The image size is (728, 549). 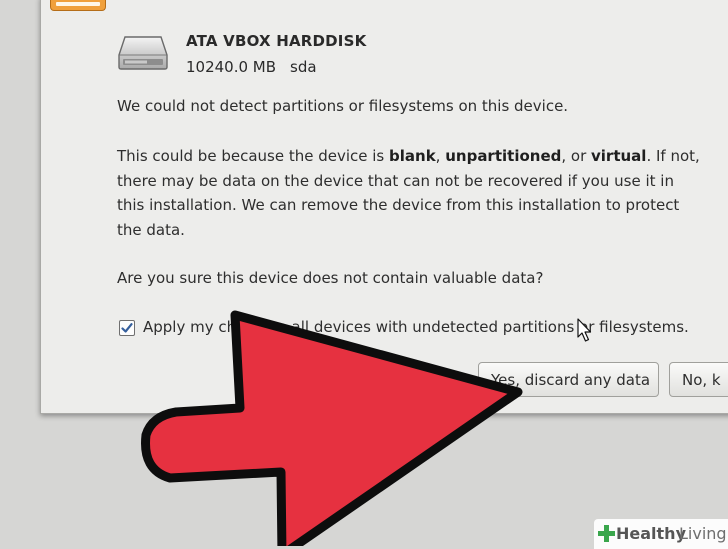 I want to click on watermark-brand-healthy: Healthy, so click(x=651, y=533).